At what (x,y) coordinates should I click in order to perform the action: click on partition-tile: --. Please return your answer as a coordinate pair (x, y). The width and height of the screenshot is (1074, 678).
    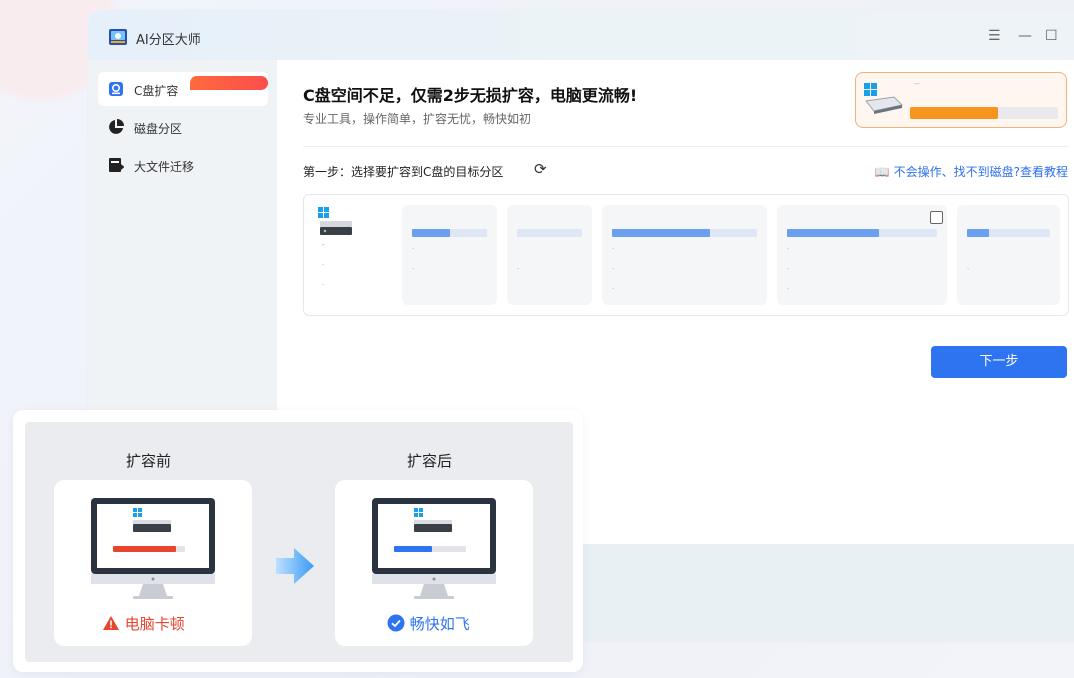
    Looking at the image, I should click on (449, 255).